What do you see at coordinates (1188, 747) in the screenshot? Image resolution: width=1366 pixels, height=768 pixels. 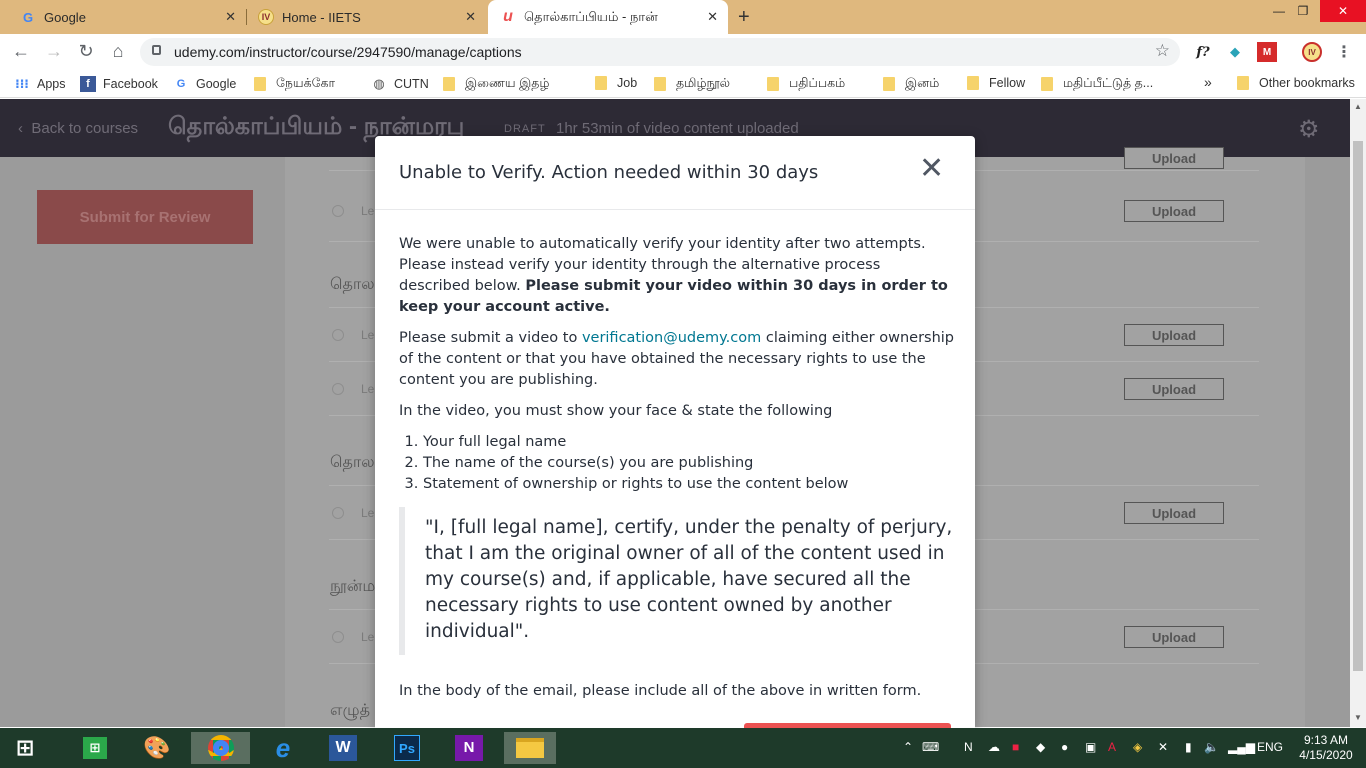 I see `battery-icon: ▮` at bounding box center [1188, 747].